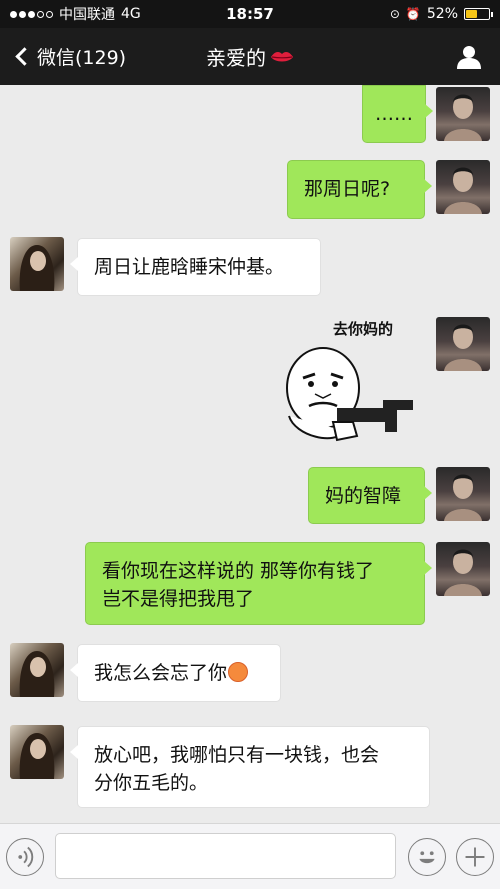 Image resolution: width=500 pixels, height=889 pixels. Describe the element at coordinates (31, 14) in the screenshot. I see `signal-strength-icon` at that location.